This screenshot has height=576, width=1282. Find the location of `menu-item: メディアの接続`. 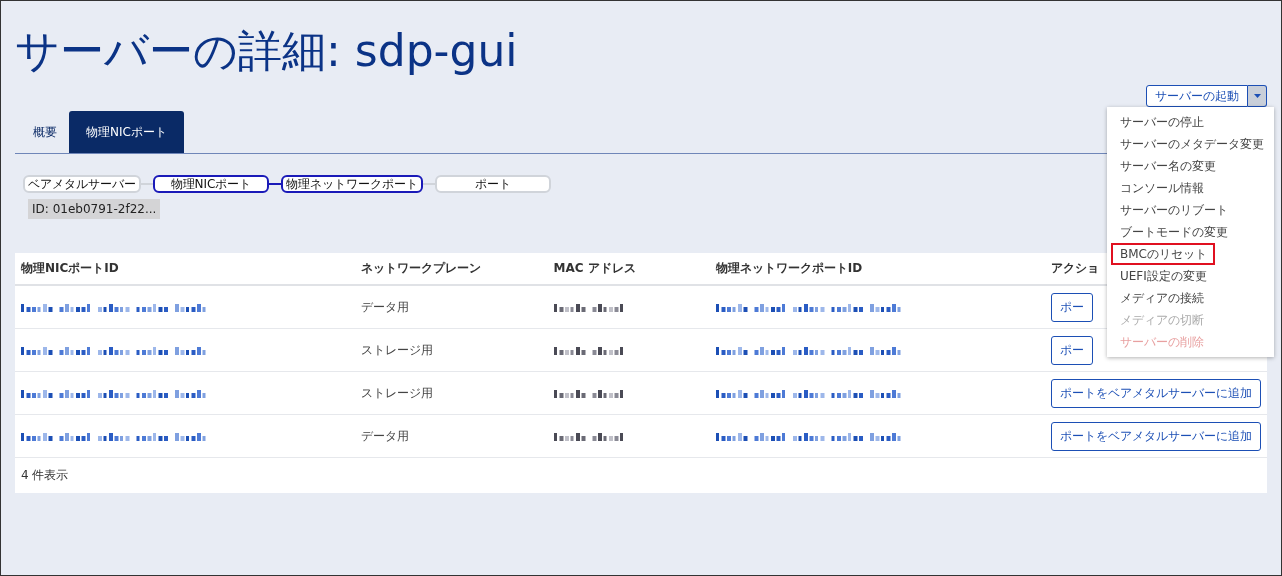

menu-item: メディアの接続 is located at coordinates (1161, 298).